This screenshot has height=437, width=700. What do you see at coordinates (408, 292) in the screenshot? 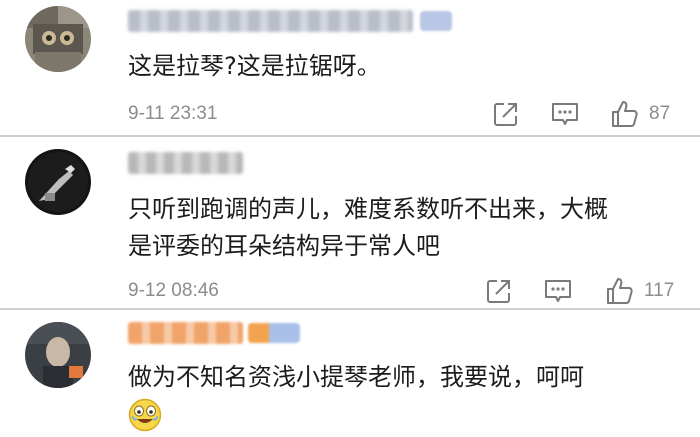
I see `comment-meta: 9-12 08:46 117` at bounding box center [408, 292].